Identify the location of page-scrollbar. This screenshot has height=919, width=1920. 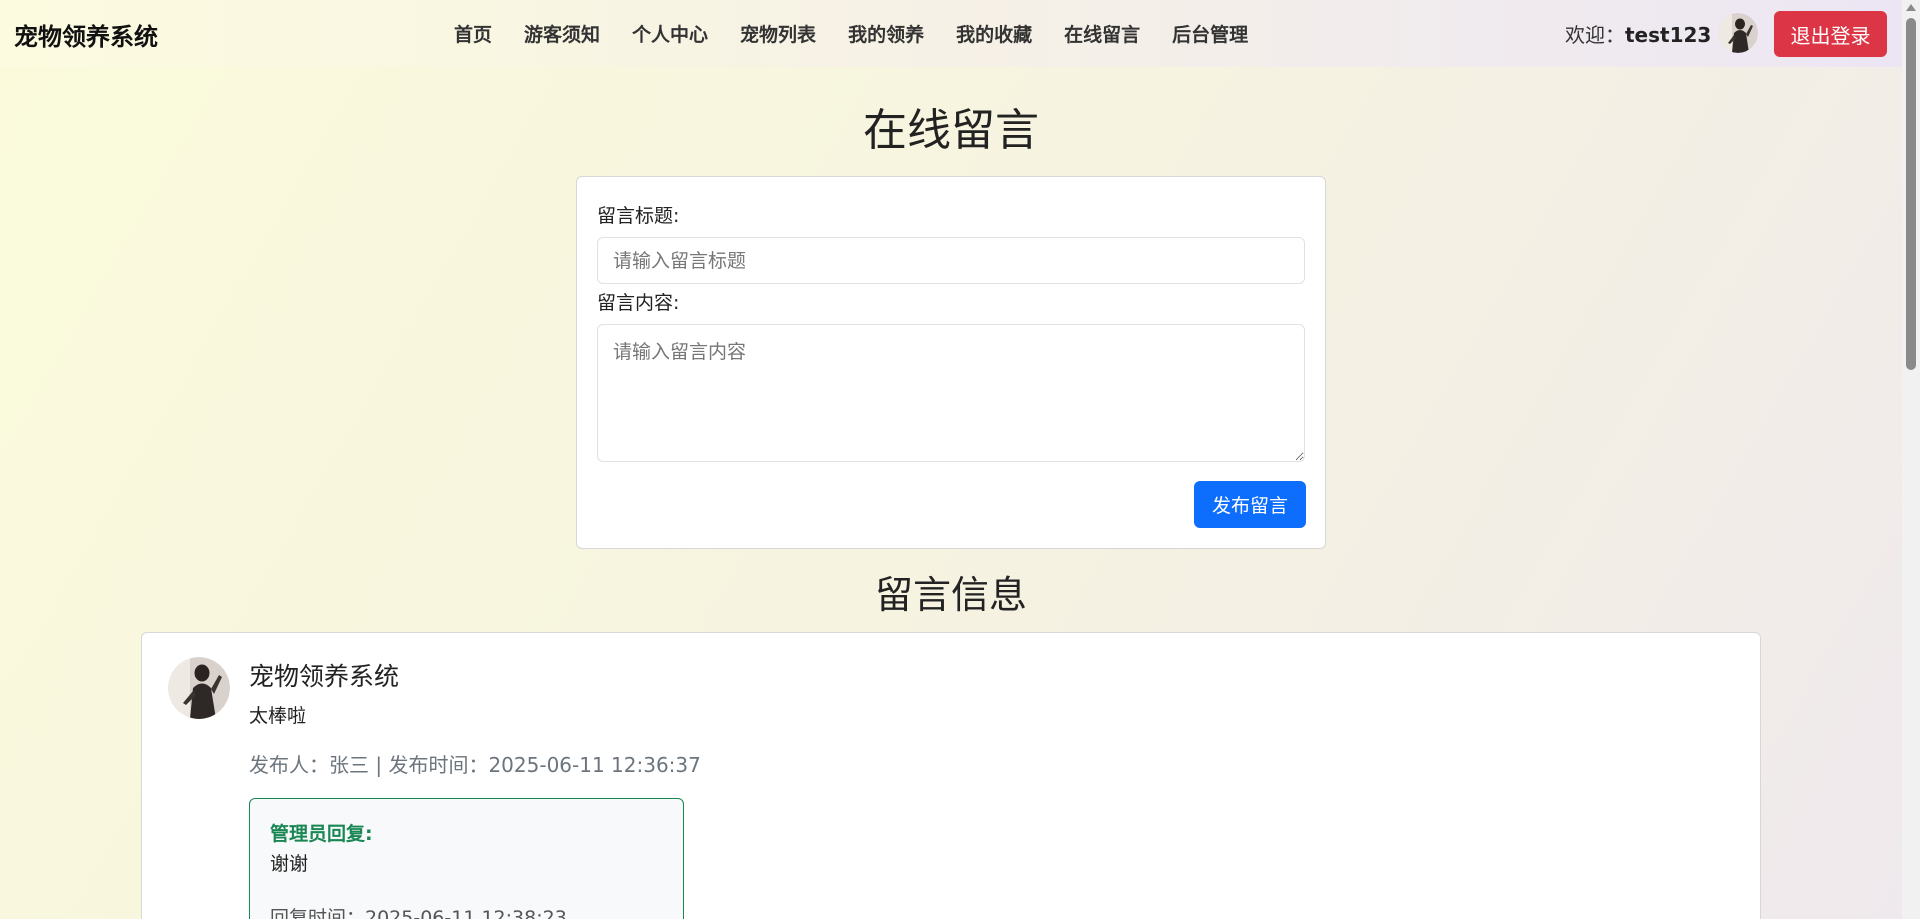
(1911, 459).